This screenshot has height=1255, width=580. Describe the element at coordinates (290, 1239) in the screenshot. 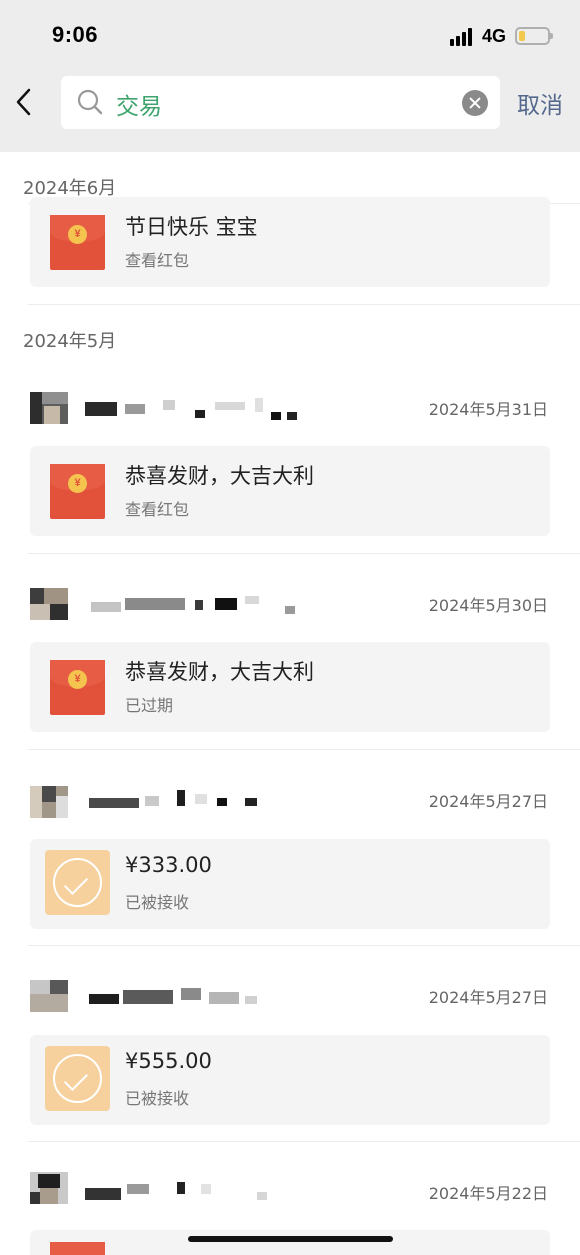

I see `home-indicator` at that location.